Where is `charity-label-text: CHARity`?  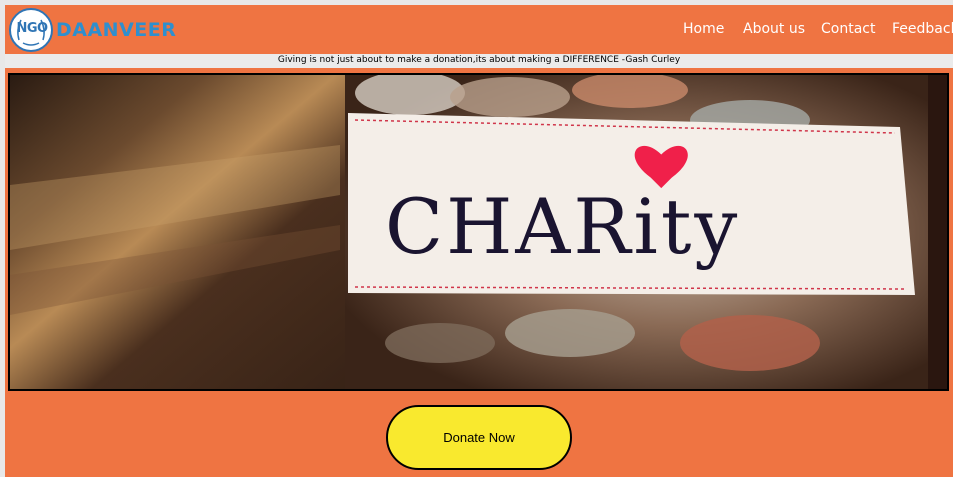
charity-label-text: CHARity is located at coordinates (562, 226).